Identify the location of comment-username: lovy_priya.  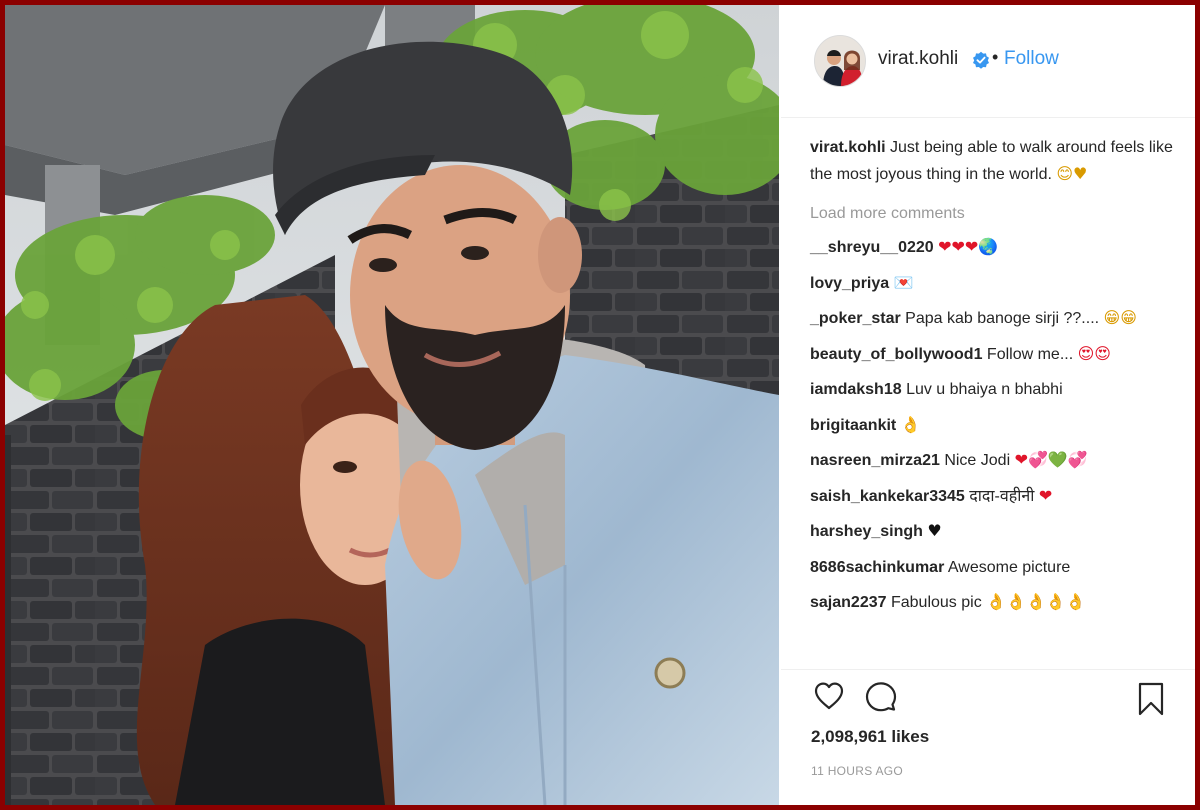
(849, 283).